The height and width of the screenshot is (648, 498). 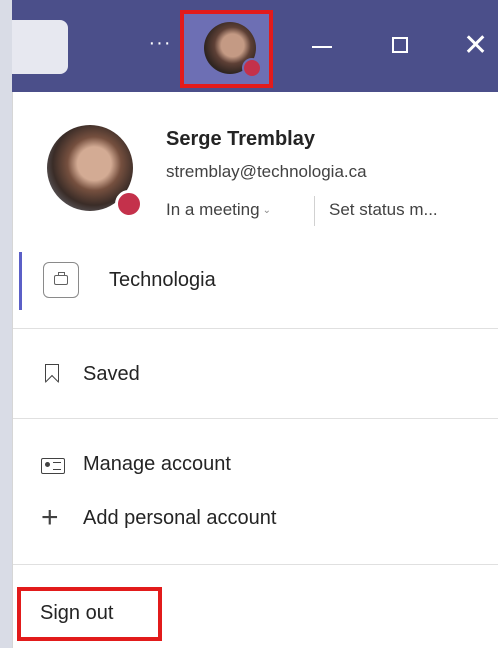 I want to click on maximize-button, so click(x=400, y=46).